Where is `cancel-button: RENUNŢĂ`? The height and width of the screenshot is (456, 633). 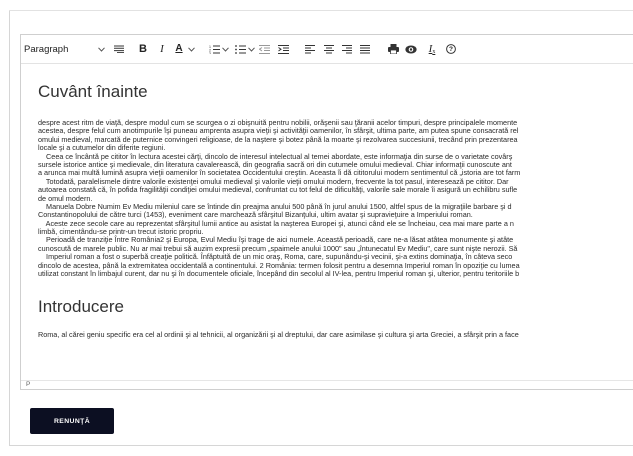 cancel-button: RENUNŢĂ is located at coordinates (72, 421).